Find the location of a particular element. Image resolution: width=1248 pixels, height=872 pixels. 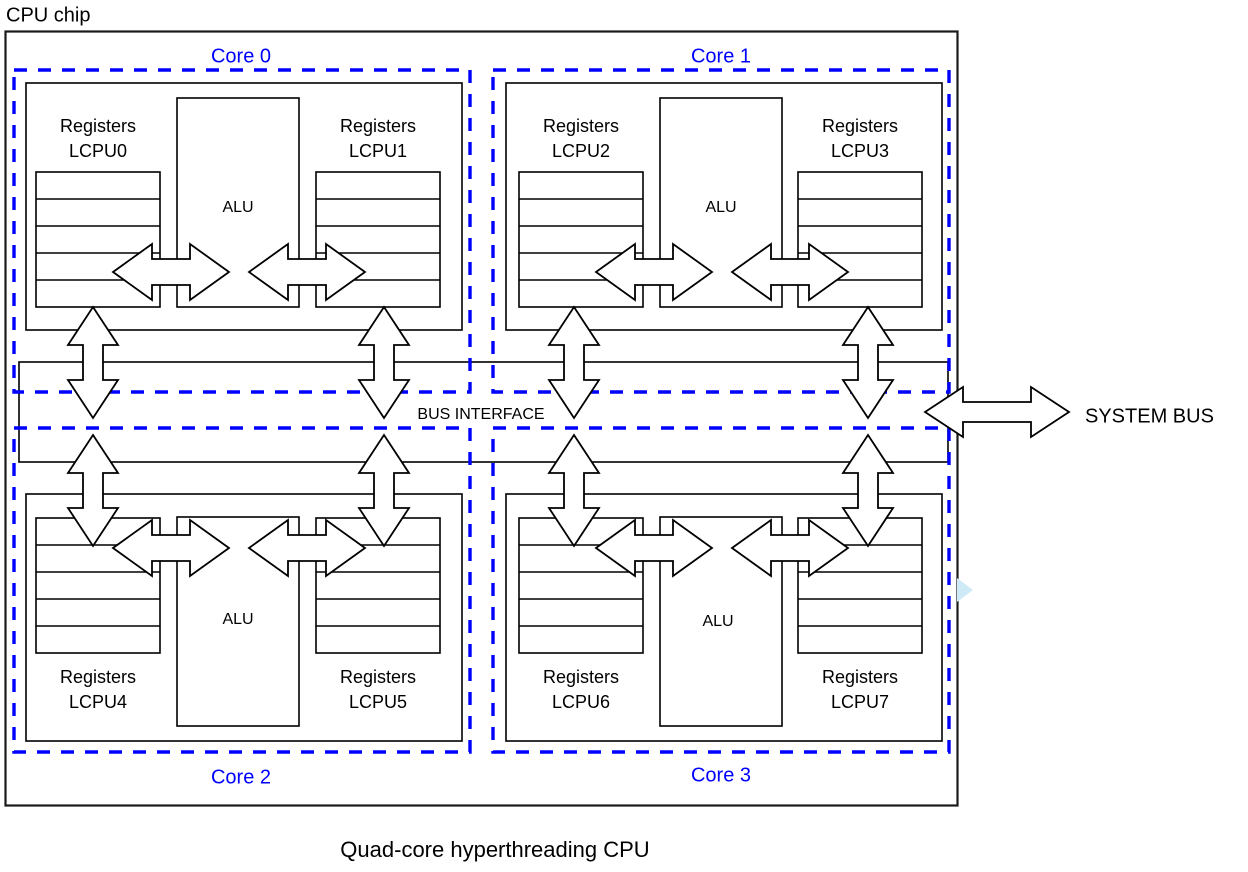

core-0-lcpu1-registers-label-line1: Registers is located at coordinates (378, 126).